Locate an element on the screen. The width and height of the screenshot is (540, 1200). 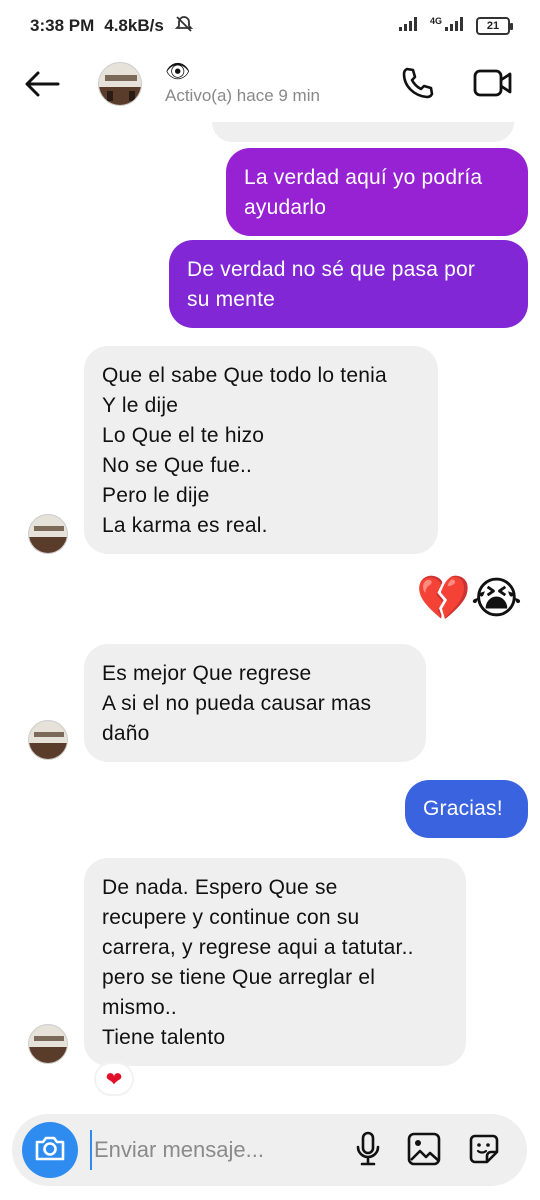
message-line: A si el no pueda causar mas is located at coordinates (237, 703).